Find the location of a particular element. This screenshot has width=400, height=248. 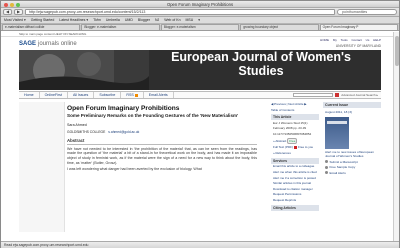

citing-articles-heading: Citing Articles is located at coordinates (295, 207).